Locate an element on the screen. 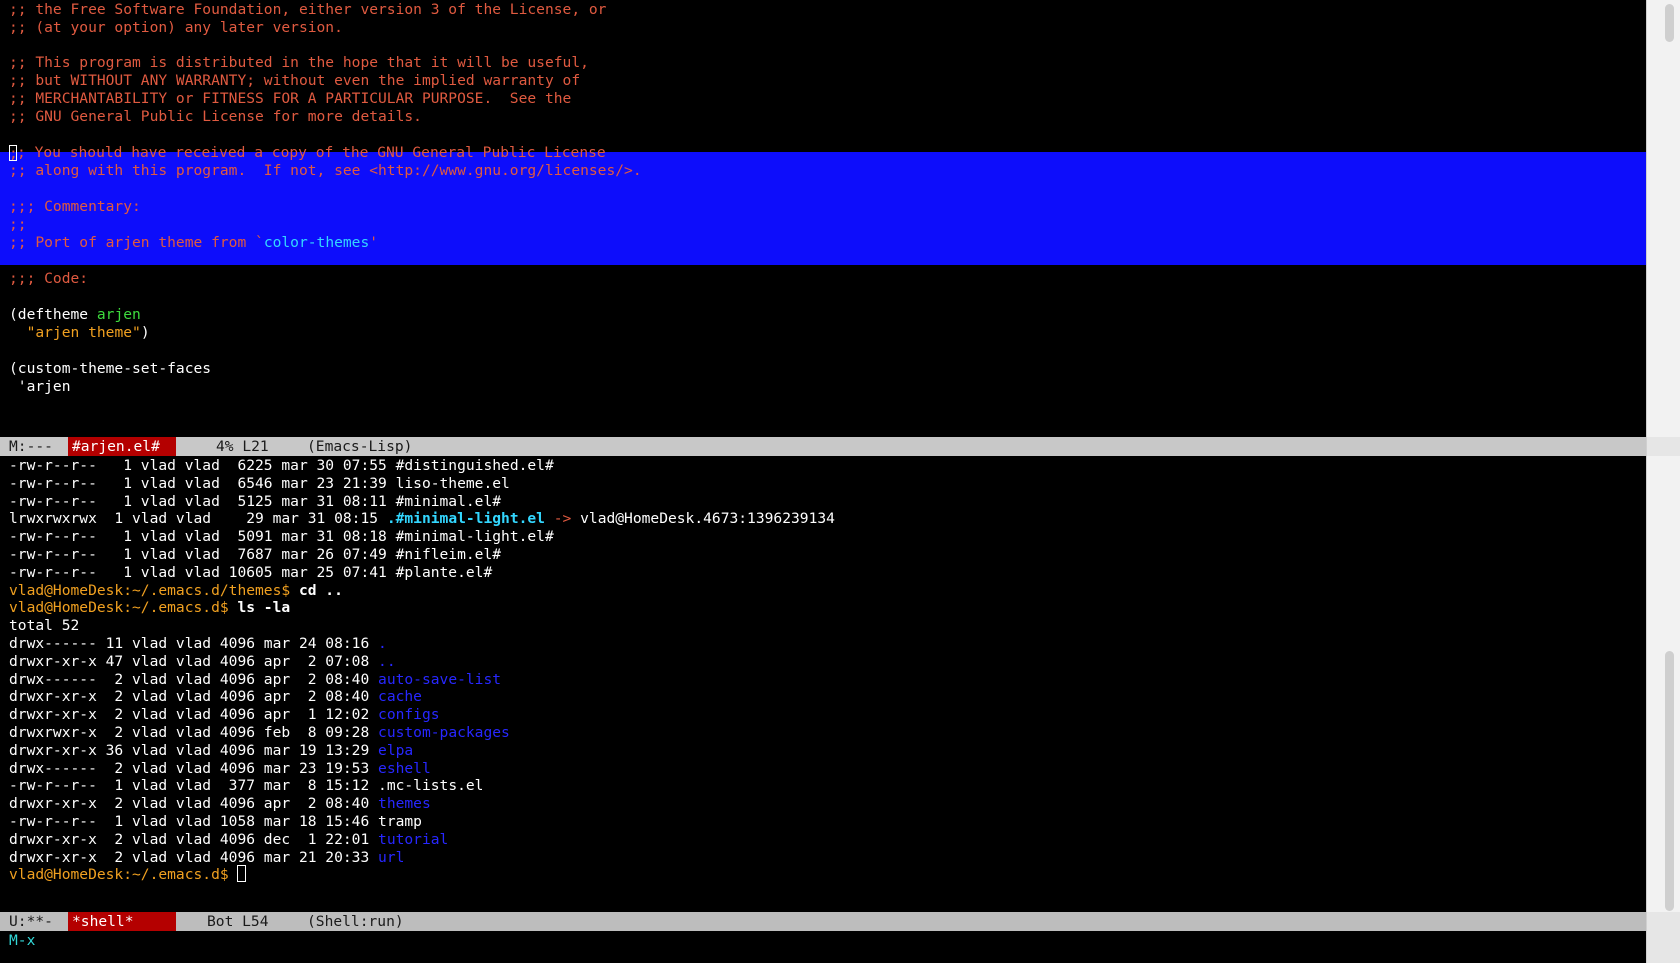 This screenshot has height=963, width=1680. directory-name: tutorial is located at coordinates (413, 839).